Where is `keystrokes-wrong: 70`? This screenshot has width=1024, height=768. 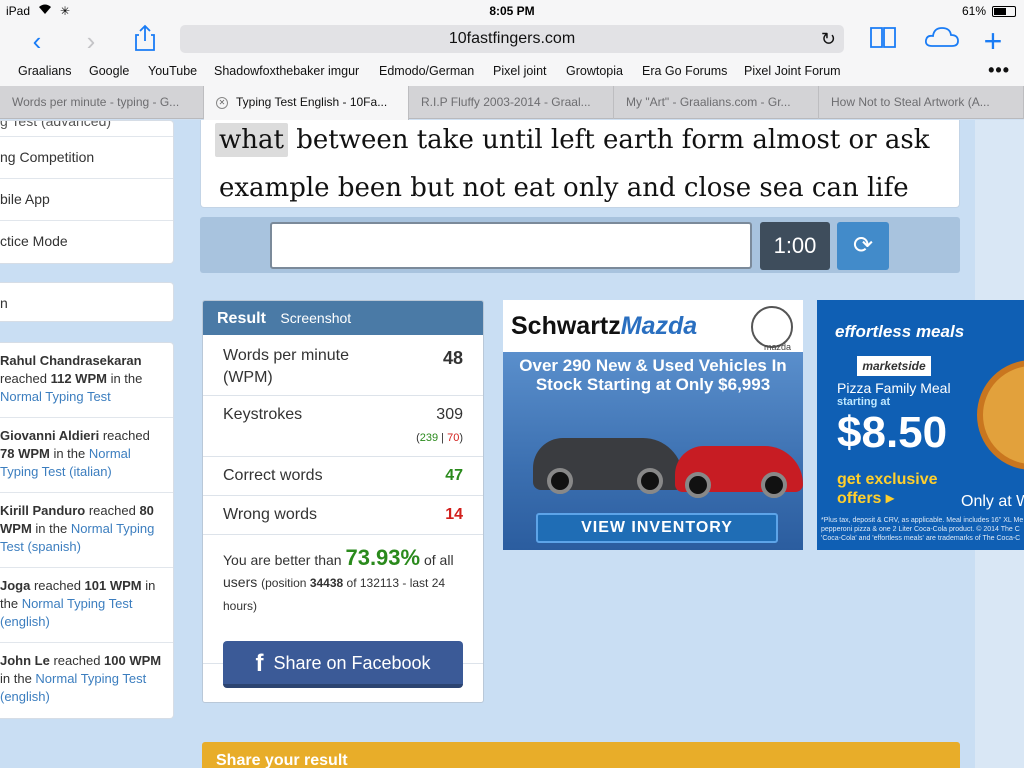
keystrokes-wrong: 70 is located at coordinates (453, 438).